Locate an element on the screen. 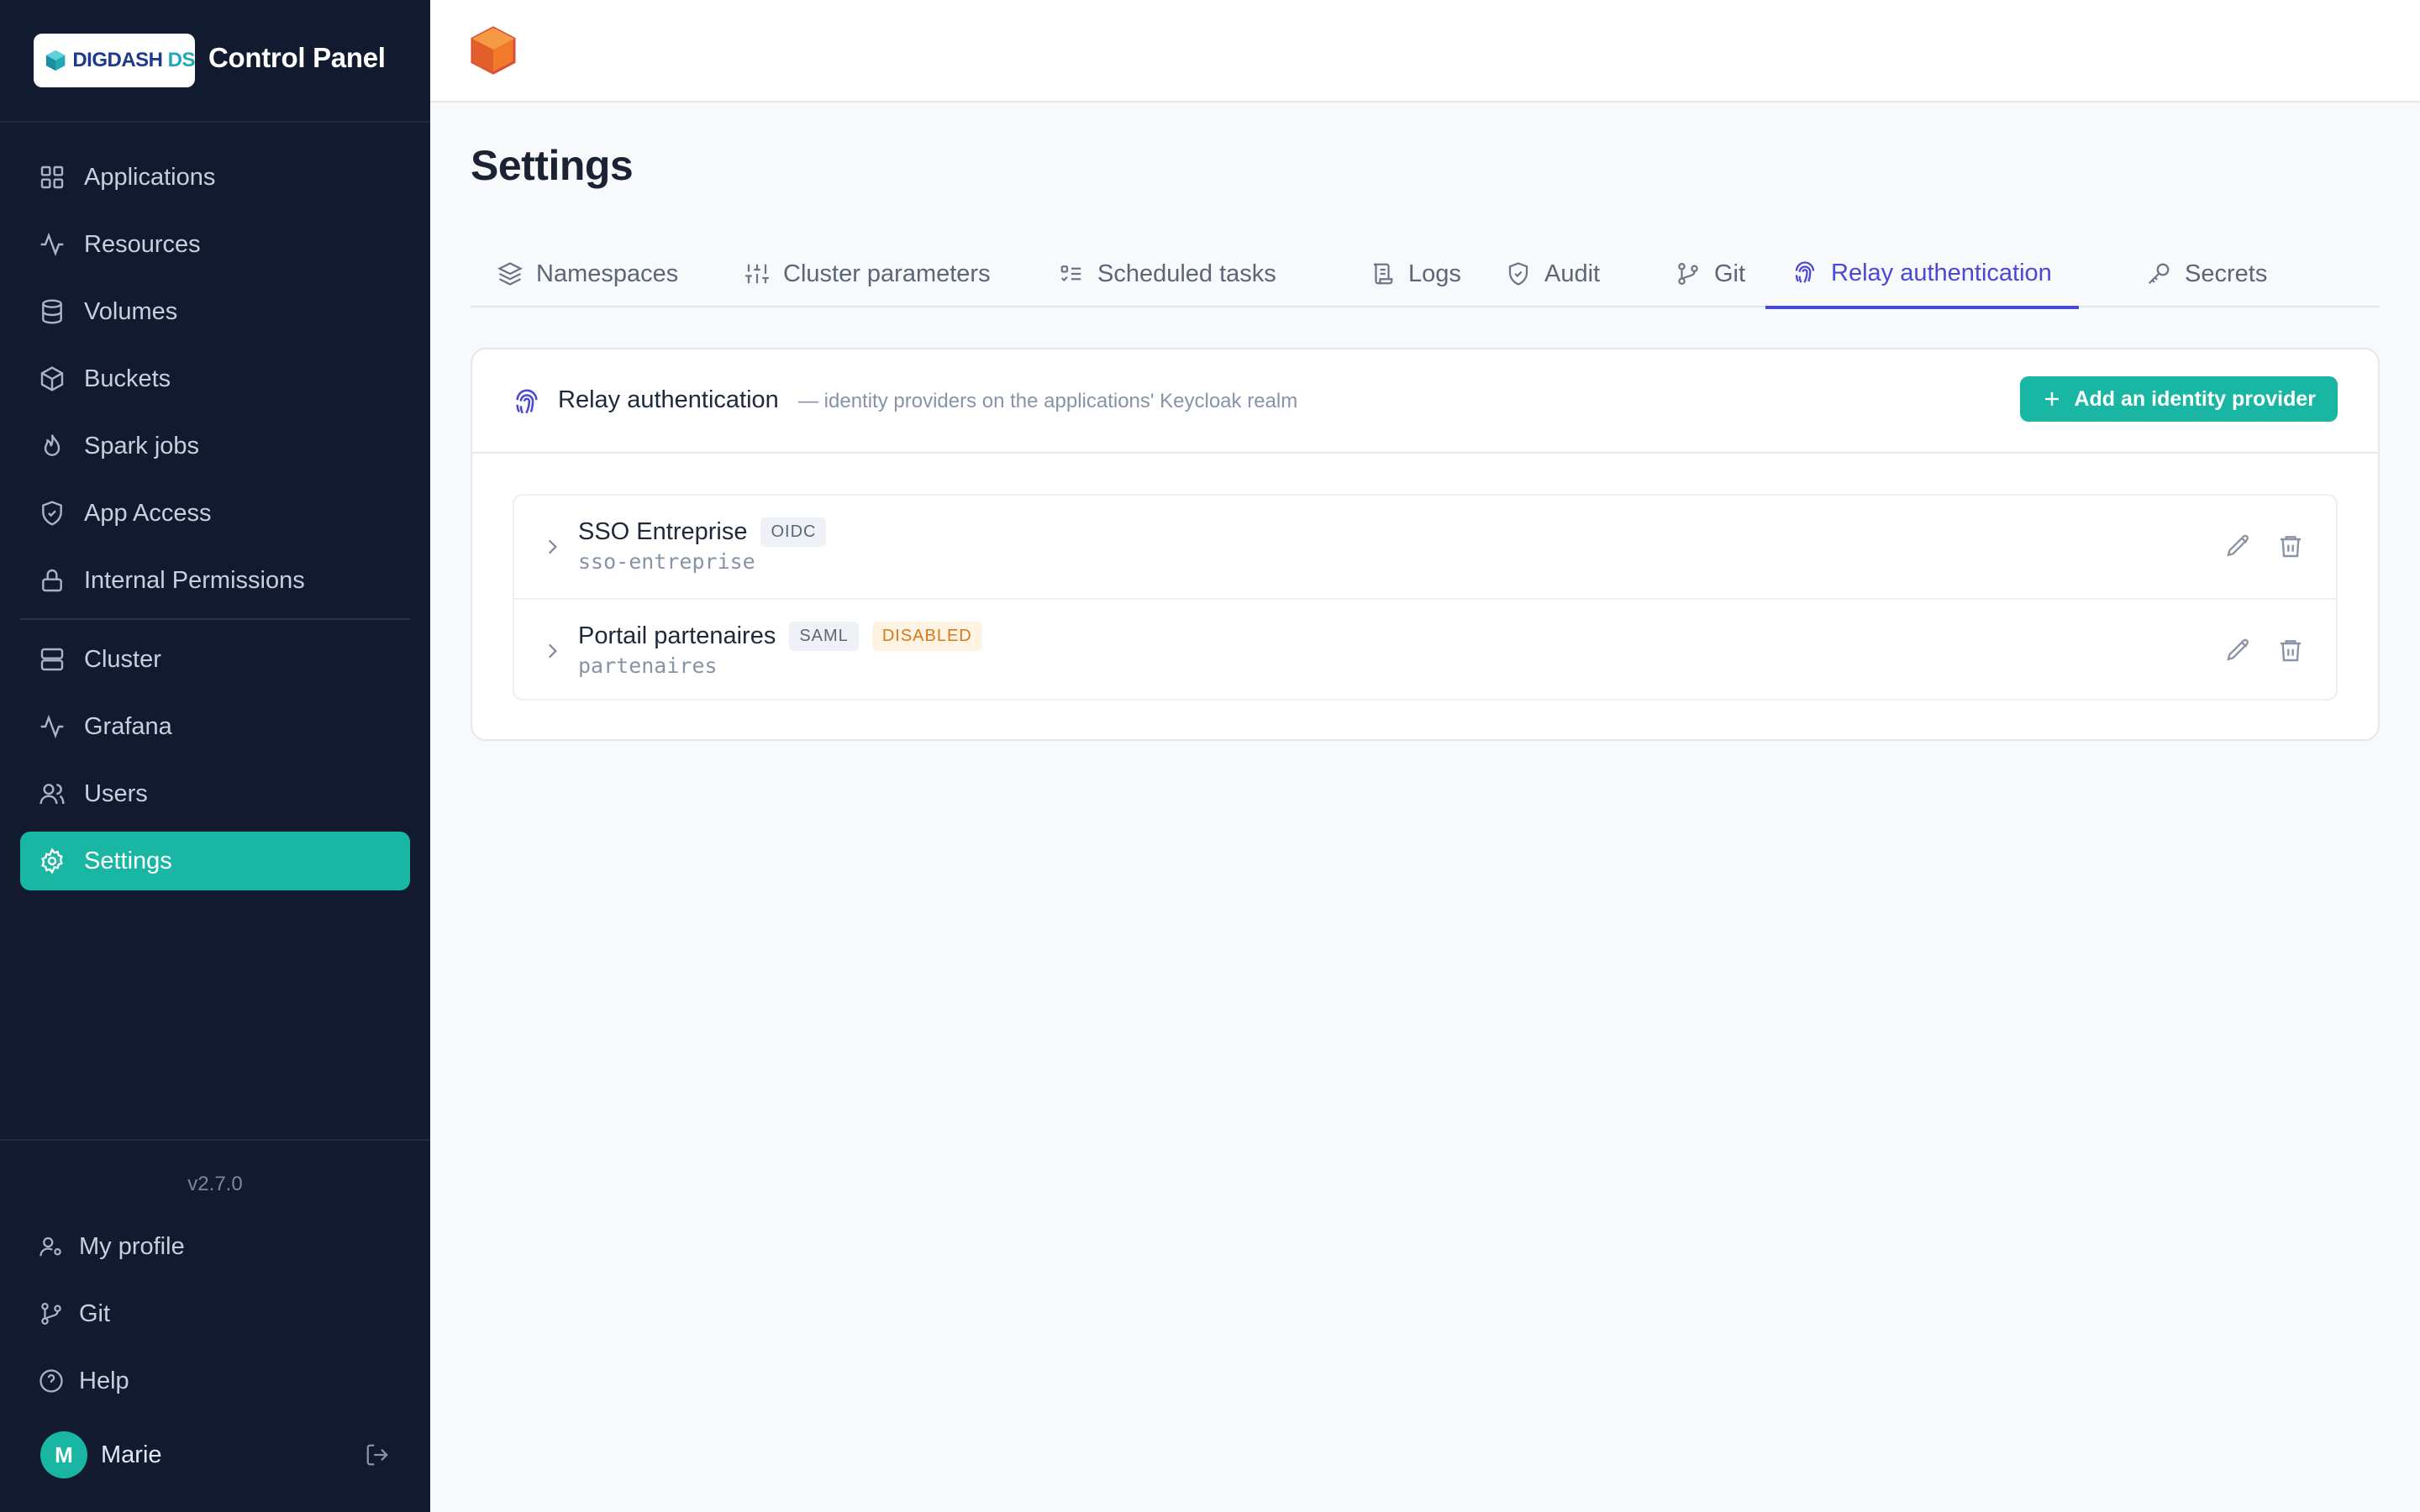 The width and height of the screenshot is (2420, 1512). sidebar-item-label: Users is located at coordinates (116, 793).